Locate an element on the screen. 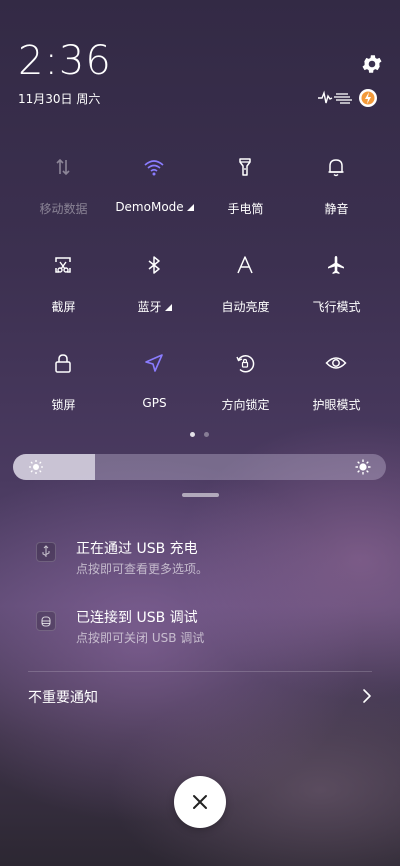 Image resolution: width=400 pixels, height=866 pixels. tile-mobile-data: 移动数据 is located at coordinates (63, 188).